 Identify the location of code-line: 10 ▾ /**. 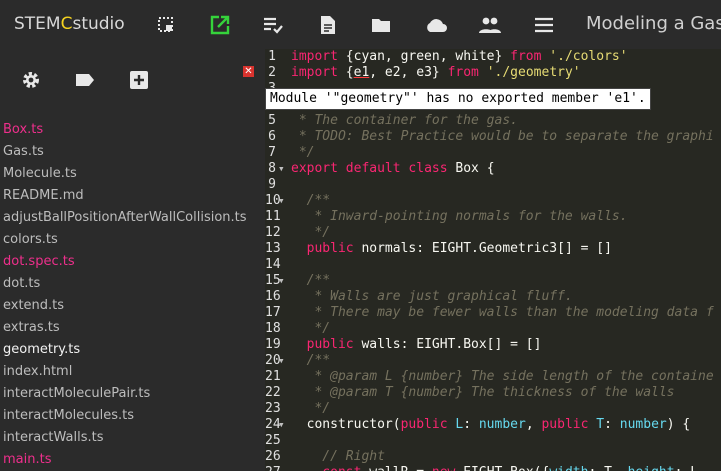
(493, 201).